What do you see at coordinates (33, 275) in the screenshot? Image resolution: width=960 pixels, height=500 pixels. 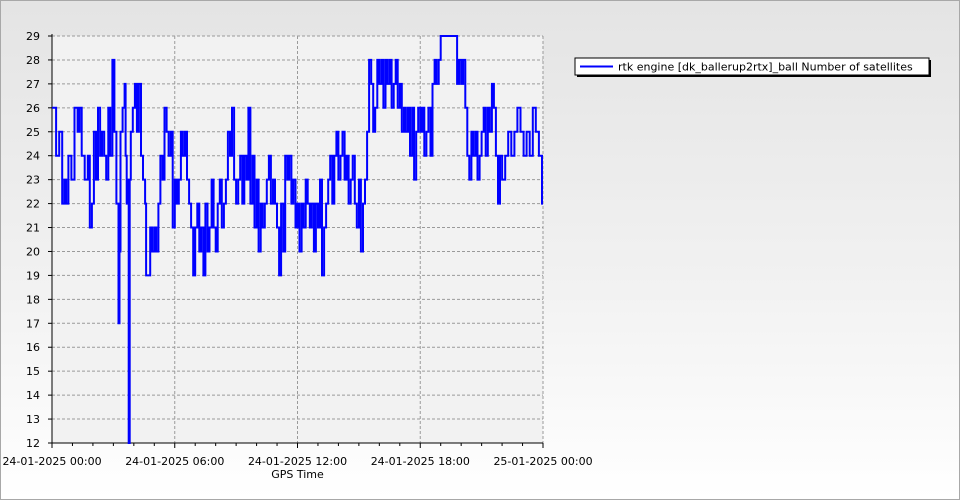 I see `y-tick-label: 19` at bounding box center [33, 275].